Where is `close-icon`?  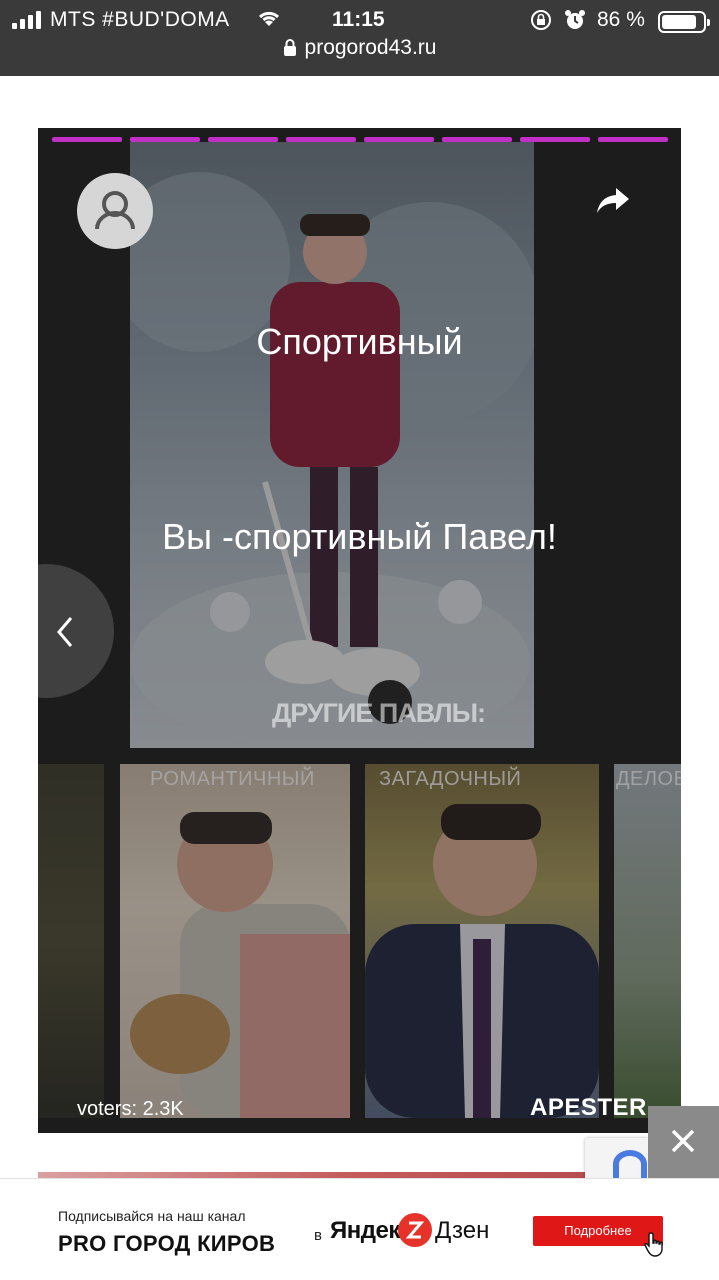
close-icon is located at coordinates (683, 1141).